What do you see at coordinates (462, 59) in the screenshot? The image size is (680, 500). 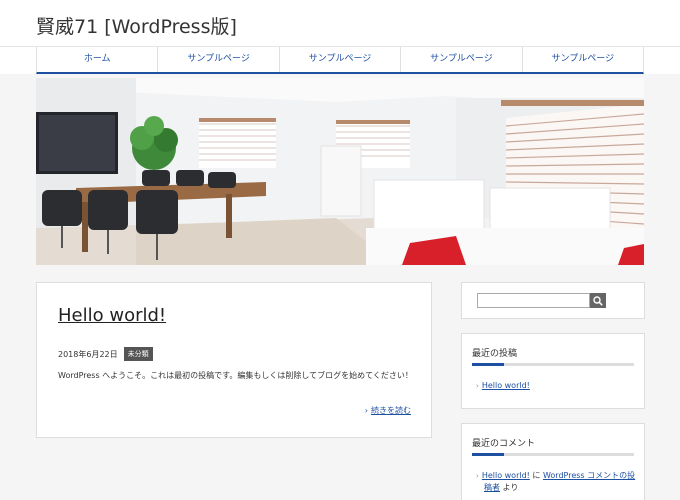 I see `nav-item-sample-page-3: サンプルページ` at bounding box center [462, 59].